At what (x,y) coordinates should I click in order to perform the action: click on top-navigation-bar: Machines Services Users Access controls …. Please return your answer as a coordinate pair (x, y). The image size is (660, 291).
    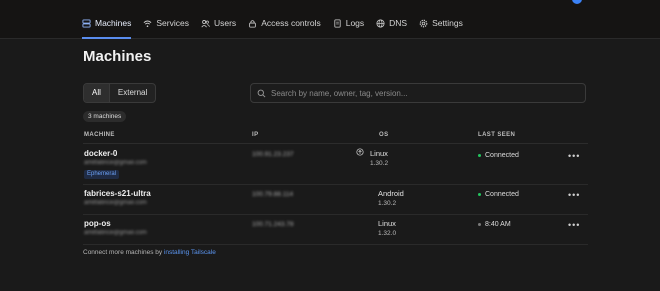
    Looking at the image, I should click on (330, 19).